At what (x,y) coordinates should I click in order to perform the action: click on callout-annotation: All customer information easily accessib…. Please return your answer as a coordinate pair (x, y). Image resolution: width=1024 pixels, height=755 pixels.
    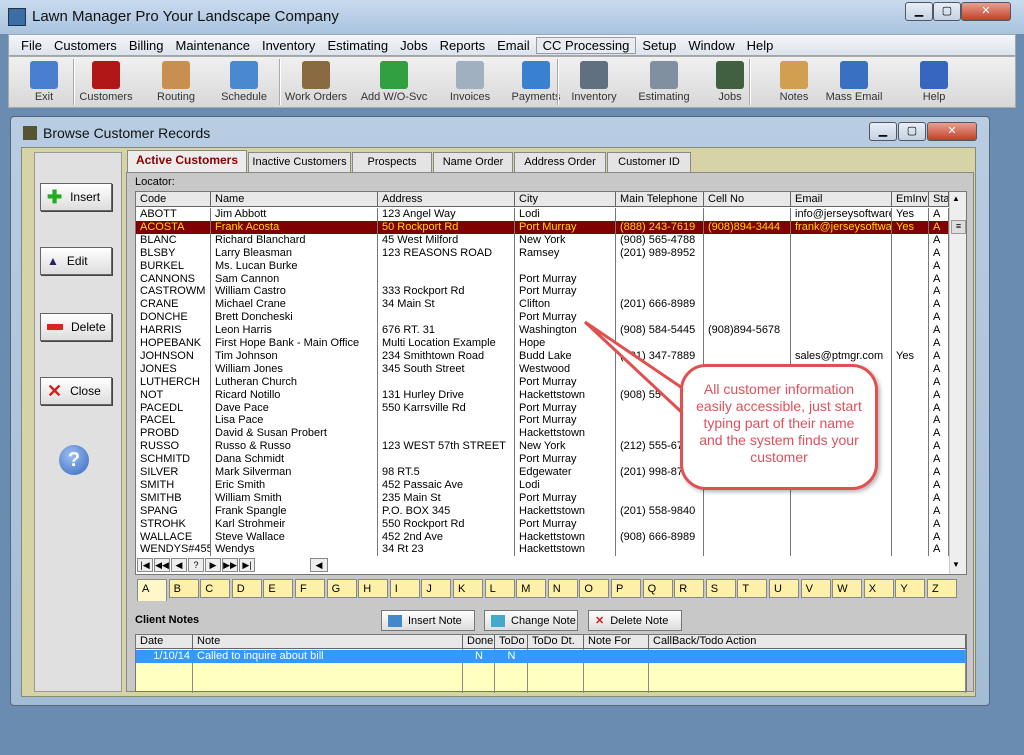
    Looking at the image, I should click on (779, 427).